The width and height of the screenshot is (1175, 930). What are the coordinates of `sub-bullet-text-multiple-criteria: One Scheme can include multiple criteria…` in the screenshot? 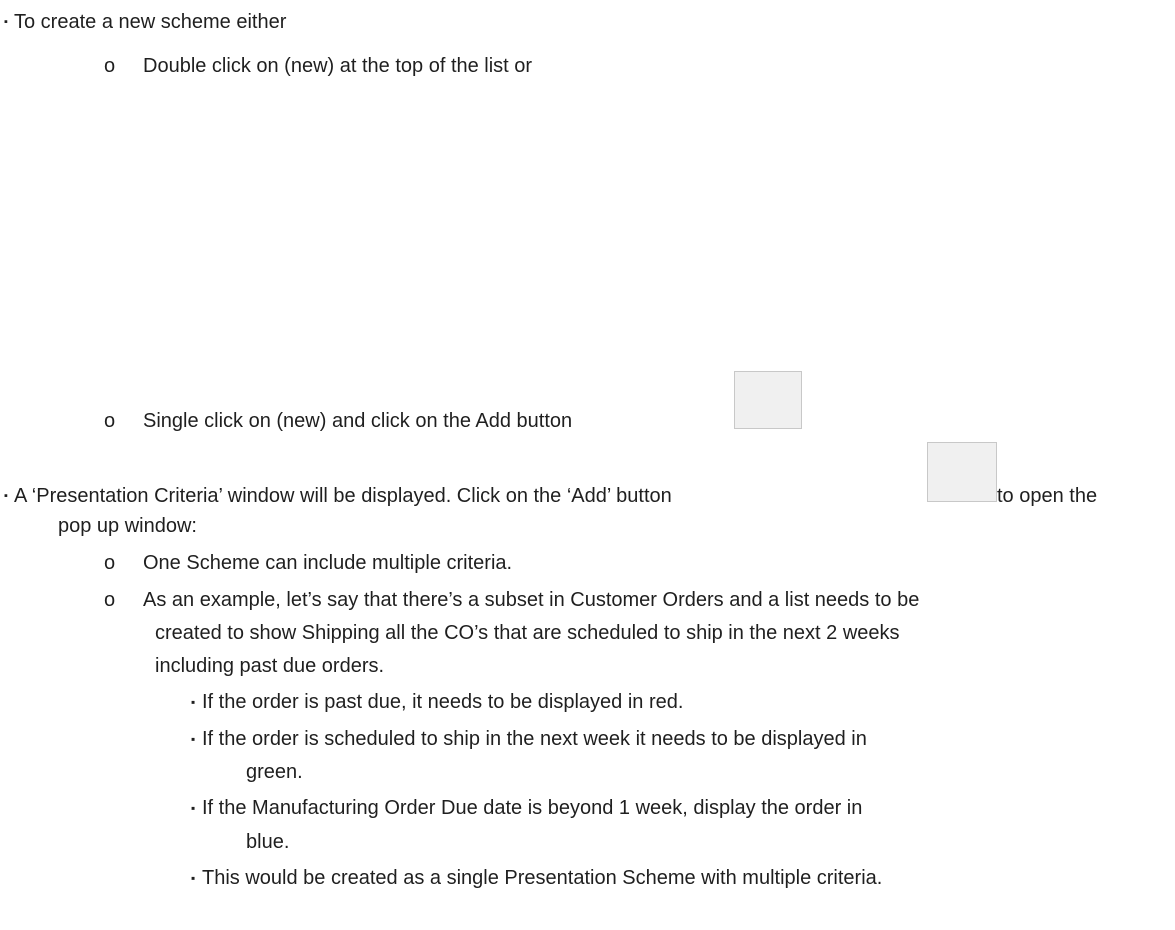 It's located at (328, 563).